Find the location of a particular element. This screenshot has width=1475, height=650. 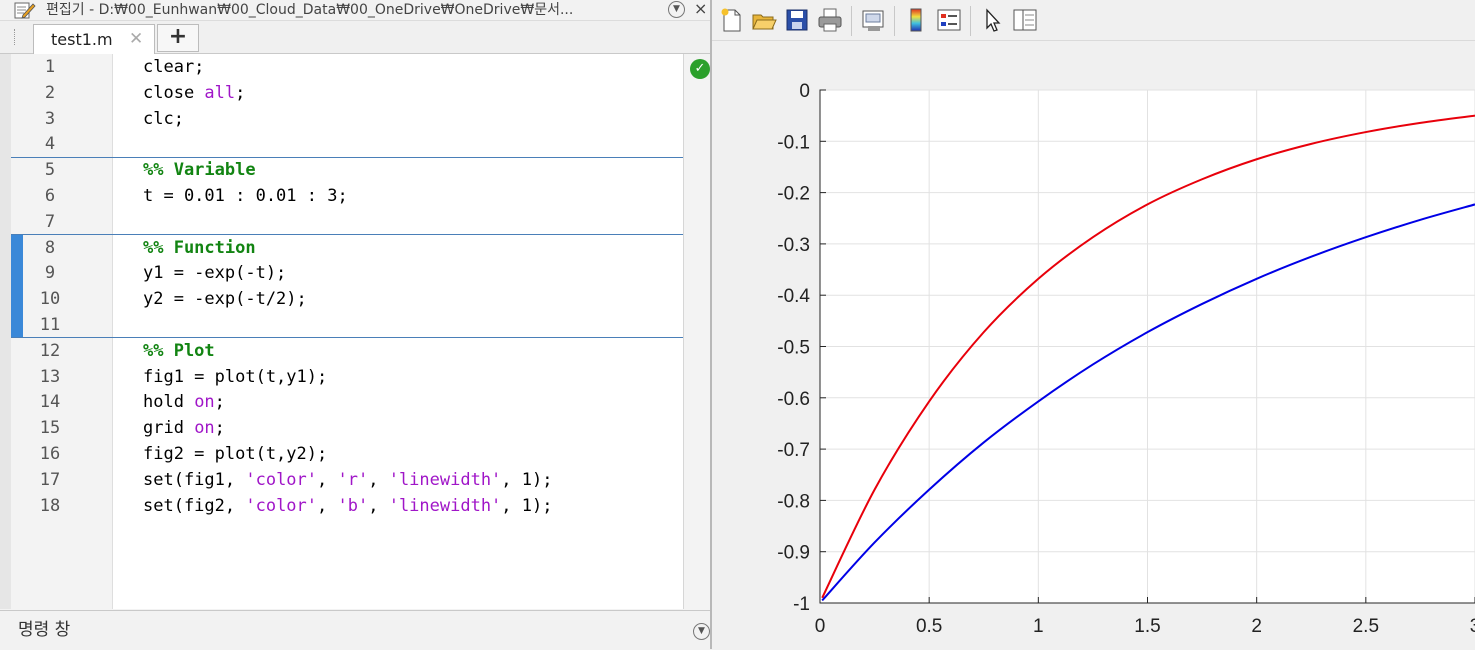

x-tick-label: 1 is located at coordinates (1038, 626).